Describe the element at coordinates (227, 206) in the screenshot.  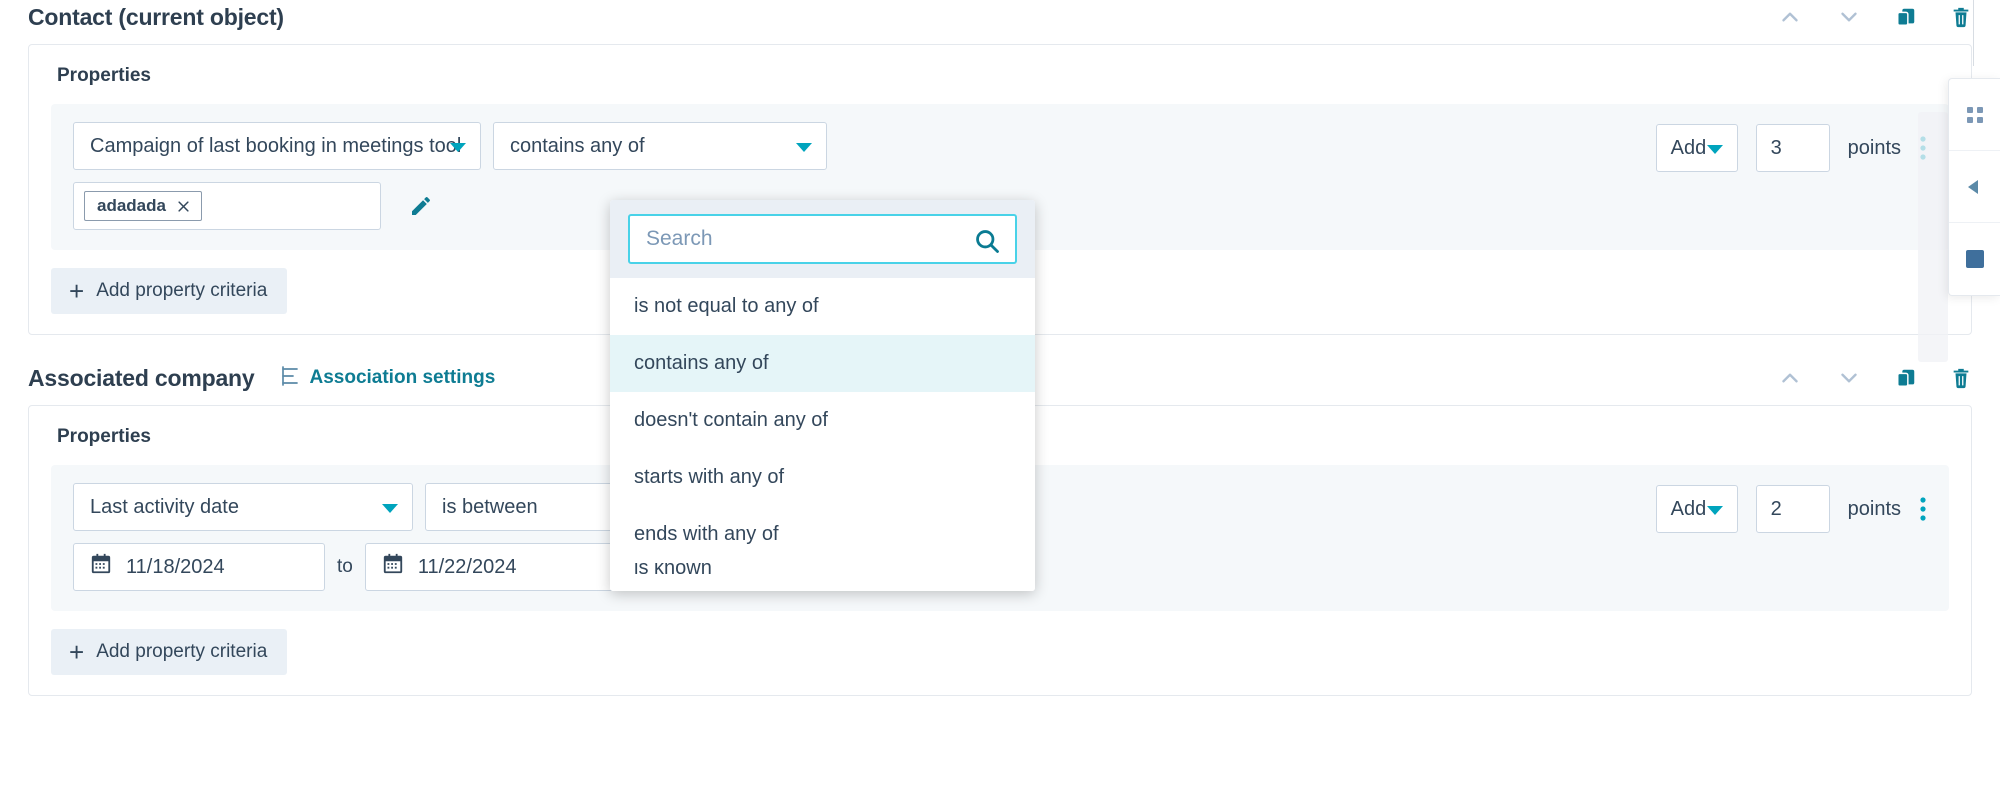
I see `value-tag-input-contact: adadada` at that location.